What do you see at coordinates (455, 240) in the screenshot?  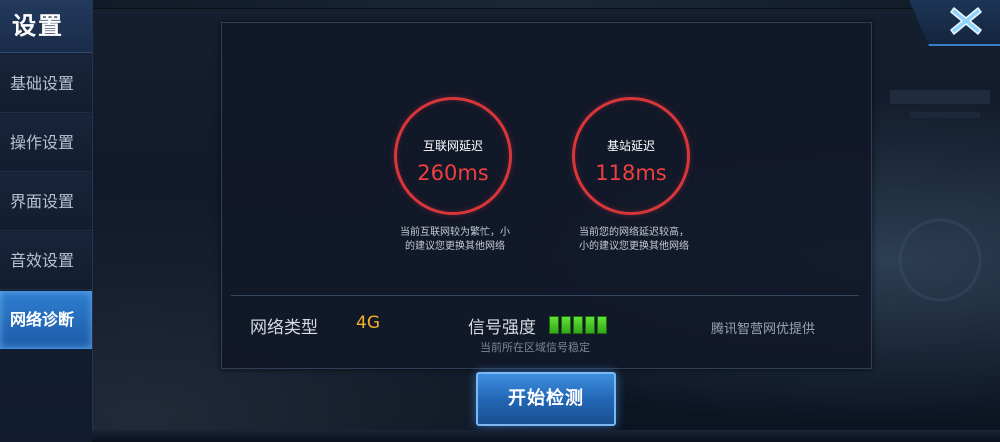 I see `internet-latency-note: 当前互联网较为繁忙，小 的建议您更换其他网络` at bounding box center [455, 240].